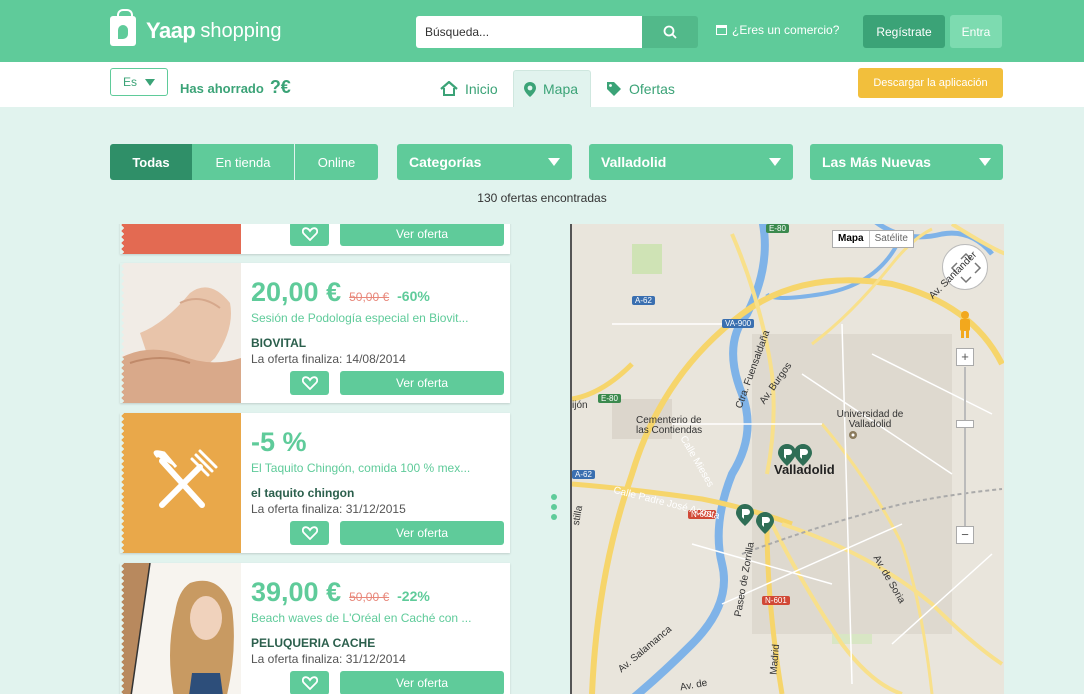  I want to click on category-value: Categorías, so click(445, 162).